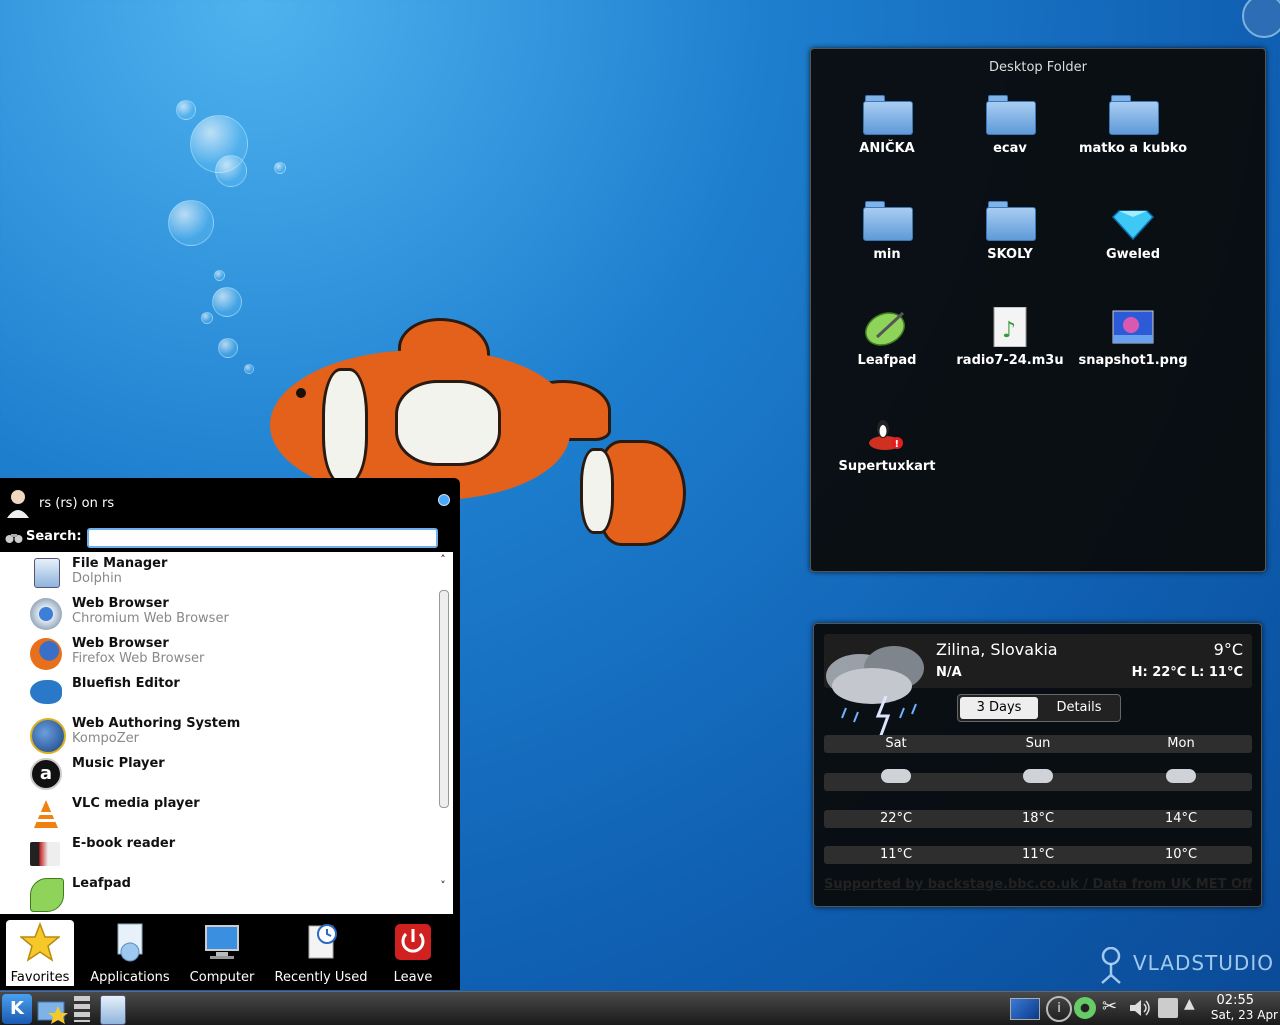 The image size is (1280, 1025). Describe the element at coordinates (999, 708) in the screenshot. I see `tab-3-days: 3 Days` at that location.